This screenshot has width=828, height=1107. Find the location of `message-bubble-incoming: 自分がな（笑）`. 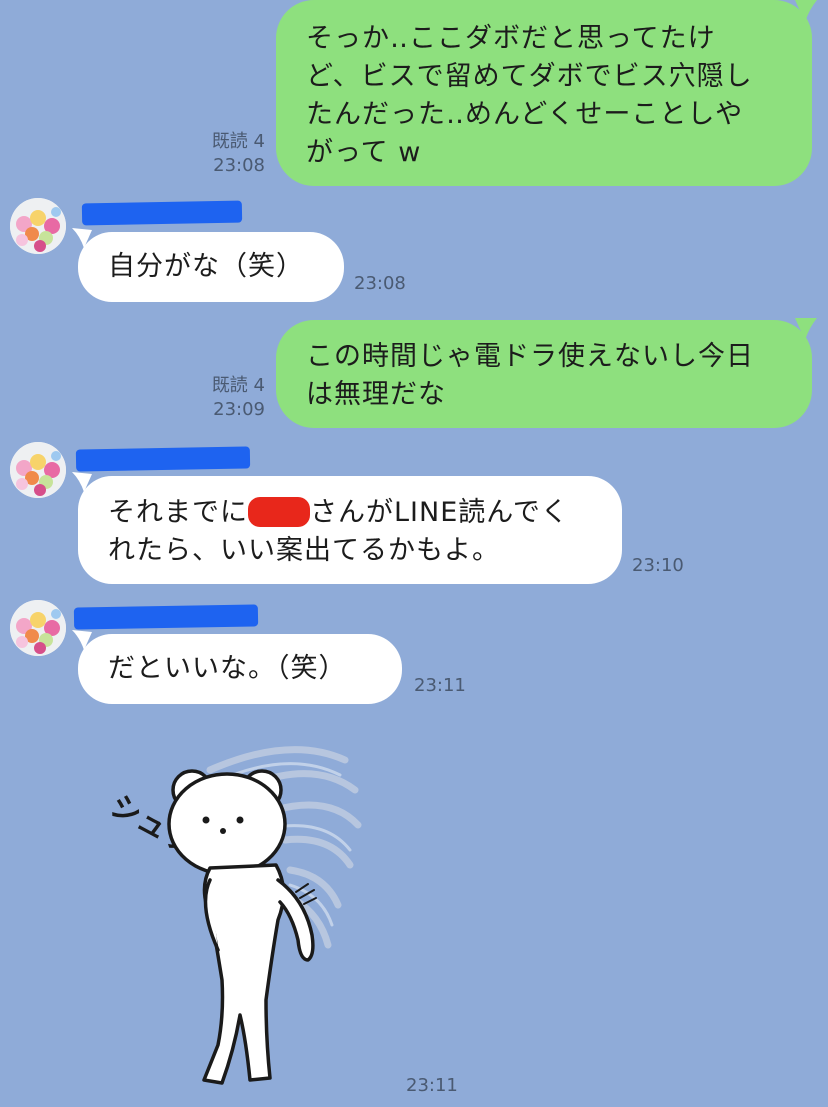

message-bubble-incoming: 自分がな（笑） is located at coordinates (211, 267).